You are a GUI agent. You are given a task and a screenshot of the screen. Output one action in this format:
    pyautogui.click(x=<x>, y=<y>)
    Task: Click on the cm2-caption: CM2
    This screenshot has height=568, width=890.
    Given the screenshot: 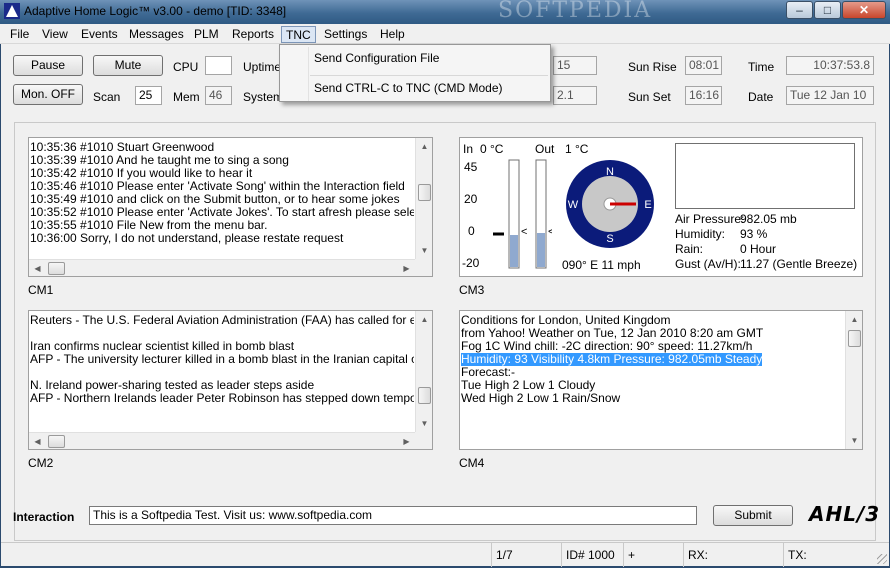 What is the action you would take?
    pyautogui.click(x=41, y=463)
    